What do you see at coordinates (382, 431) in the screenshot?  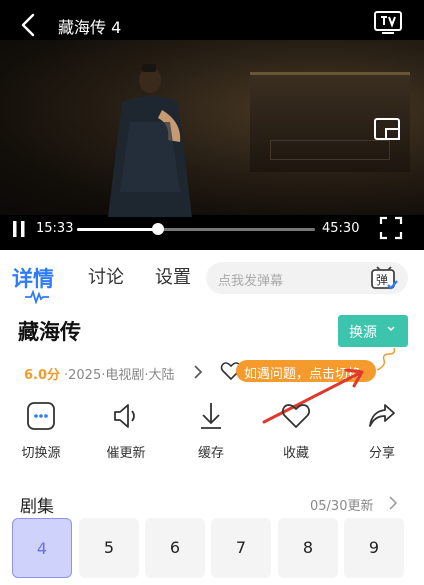 I see `share-action: 分享` at bounding box center [382, 431].